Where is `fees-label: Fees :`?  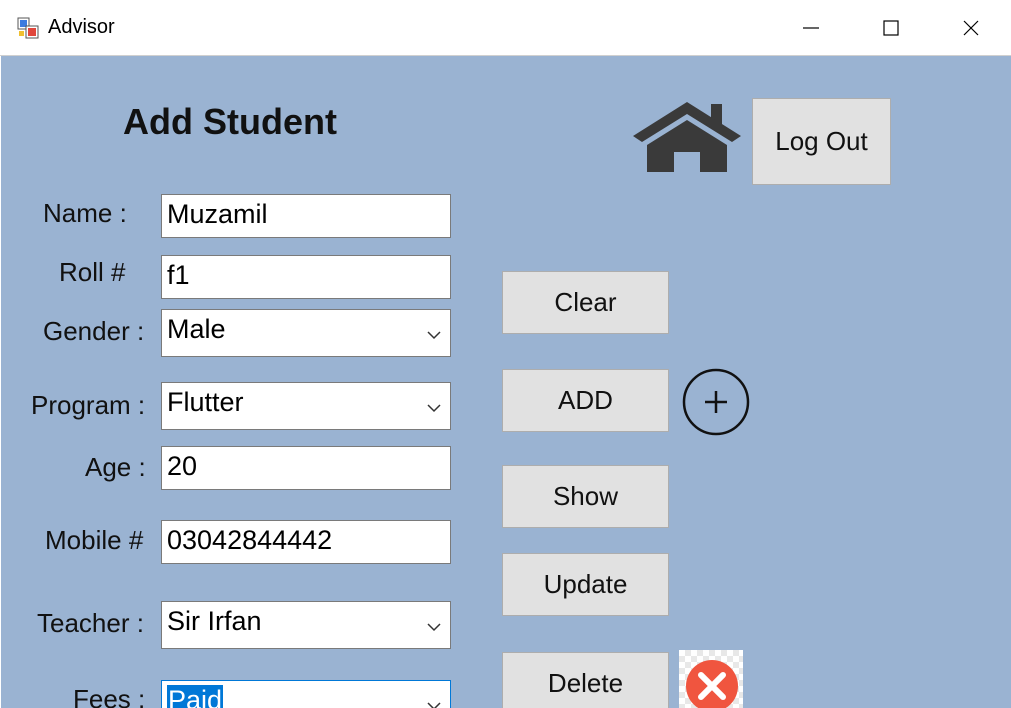
fees-label: Fees : is located at coordinates (109, 696).